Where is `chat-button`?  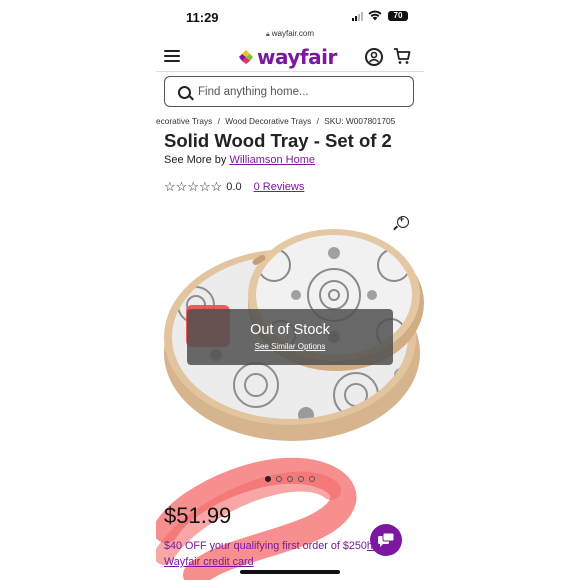
chat-button is located at coordinates (386, 540).